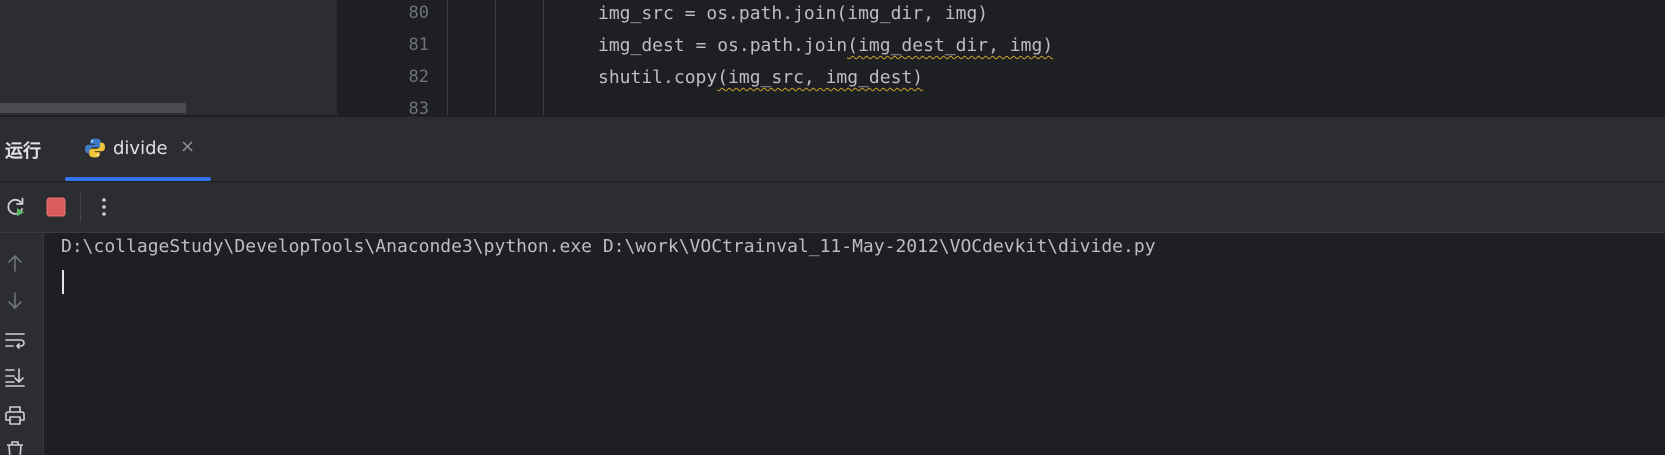 This screenshot has width=1665, height=455. I want to click on run-window-title: 运行, so click(23, 151).